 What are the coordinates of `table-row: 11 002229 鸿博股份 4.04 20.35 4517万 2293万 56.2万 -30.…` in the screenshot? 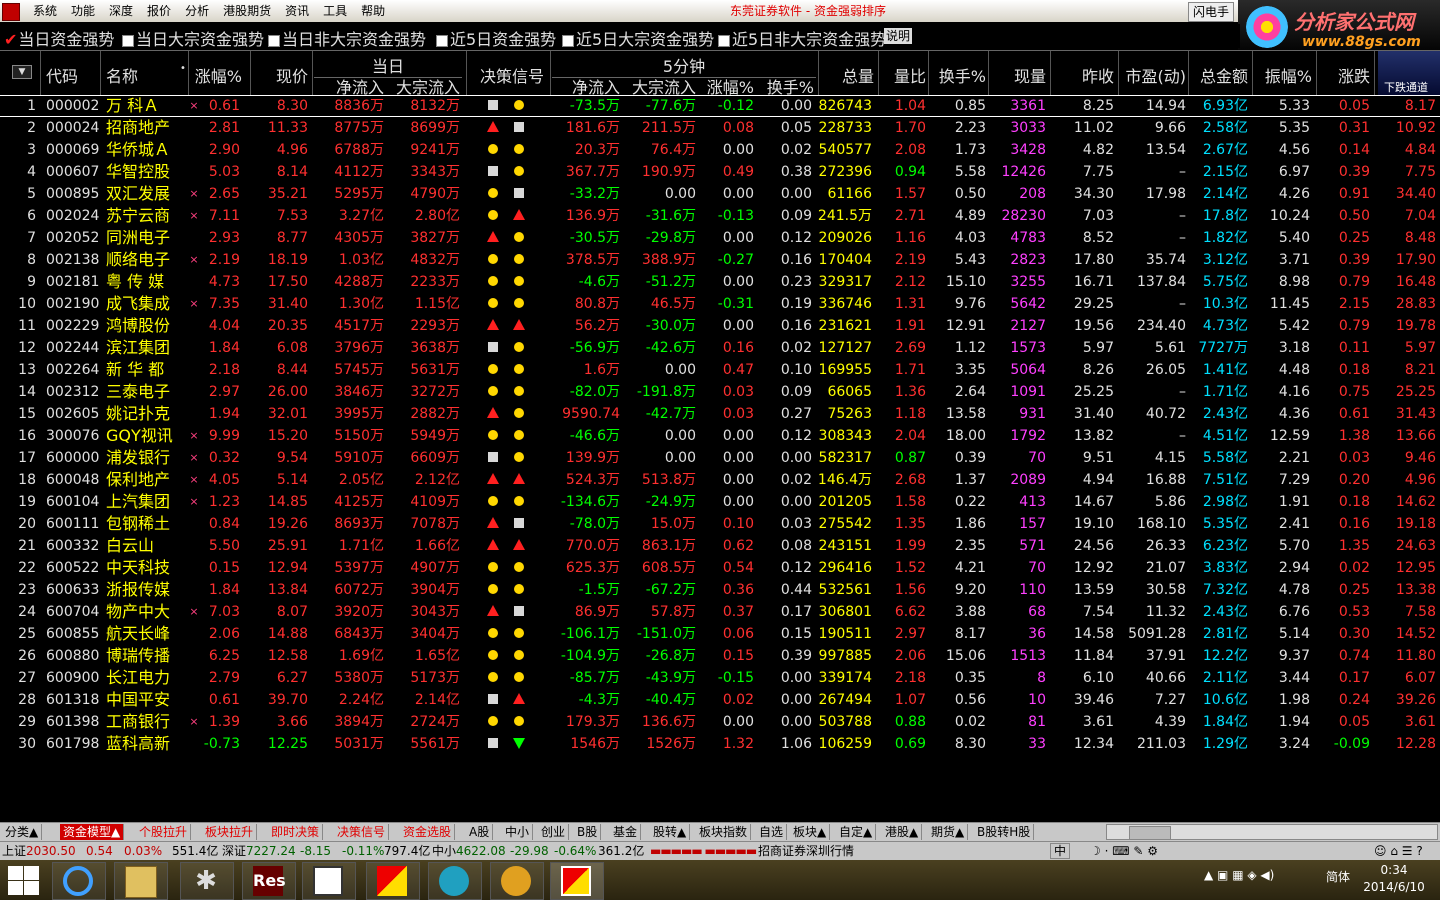 It's located at (720, 326).